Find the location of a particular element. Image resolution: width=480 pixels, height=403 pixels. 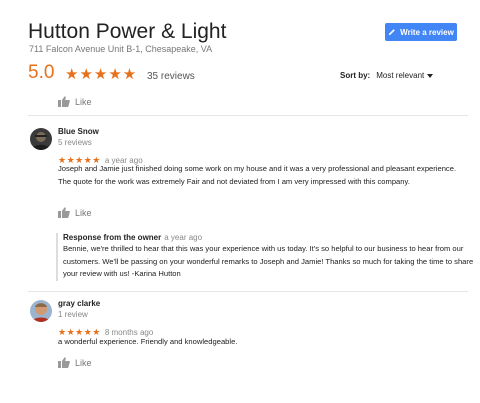

reviewer-meta: 1 review is located at coordinates (73, 314).